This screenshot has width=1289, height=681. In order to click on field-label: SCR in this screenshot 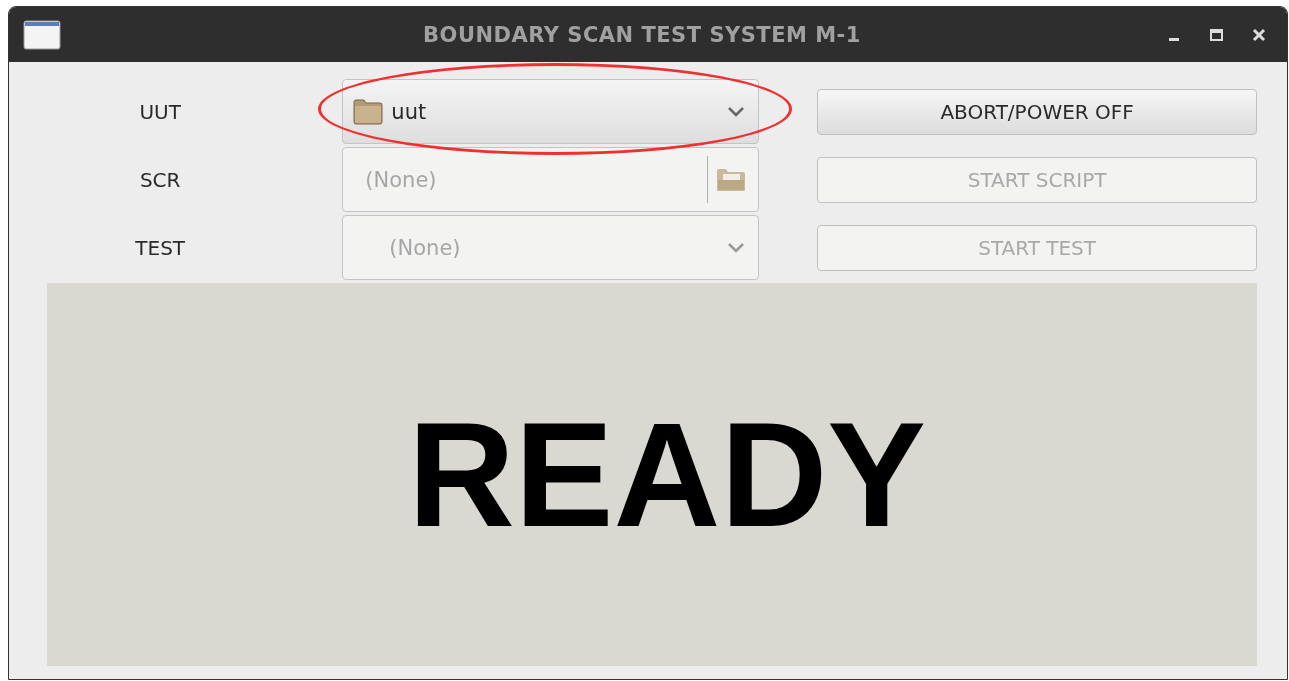, I will do `click(160, 179)`.